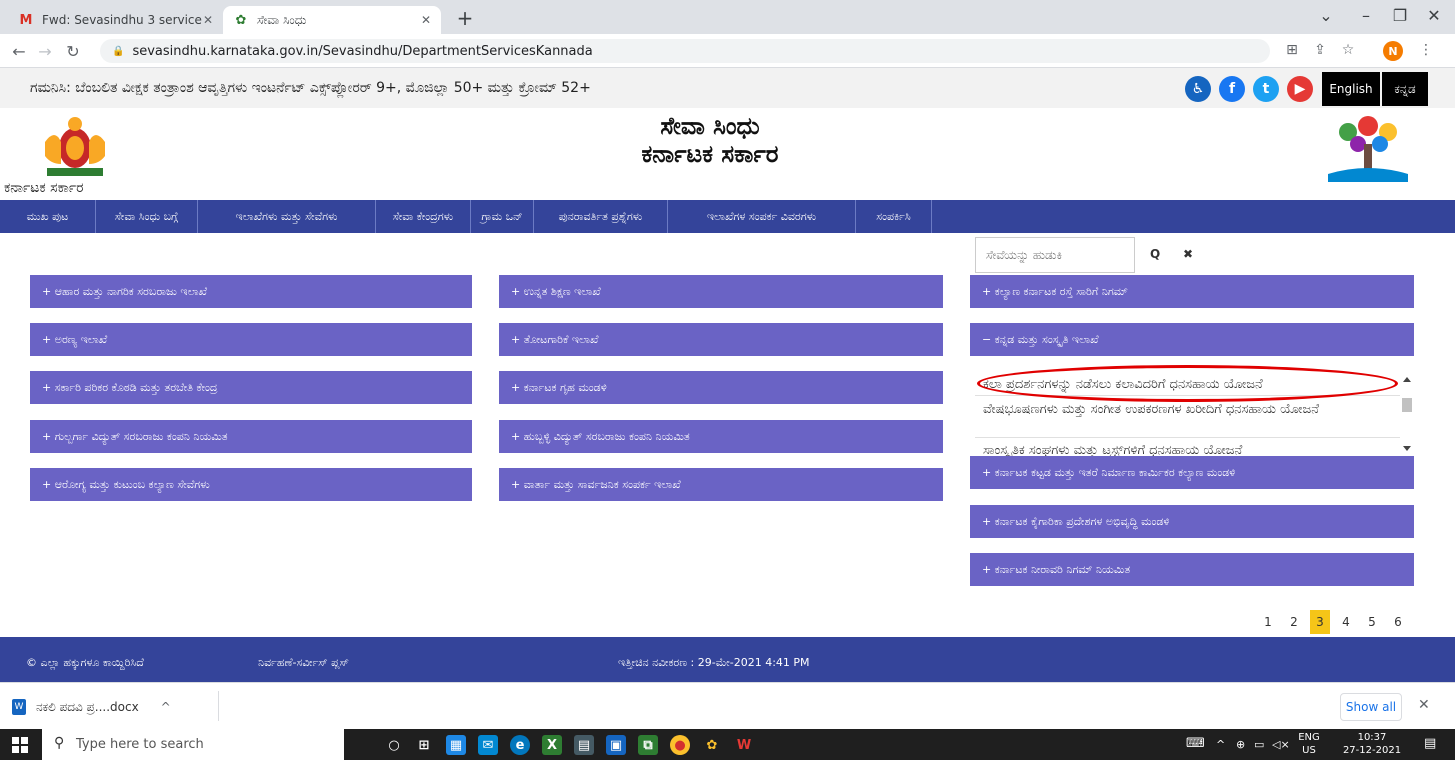 This screenshot has width=1455, height=760. Describe the element at coordinates (1346, 622) in the screenshot. I see `page-4: 4` at that location.